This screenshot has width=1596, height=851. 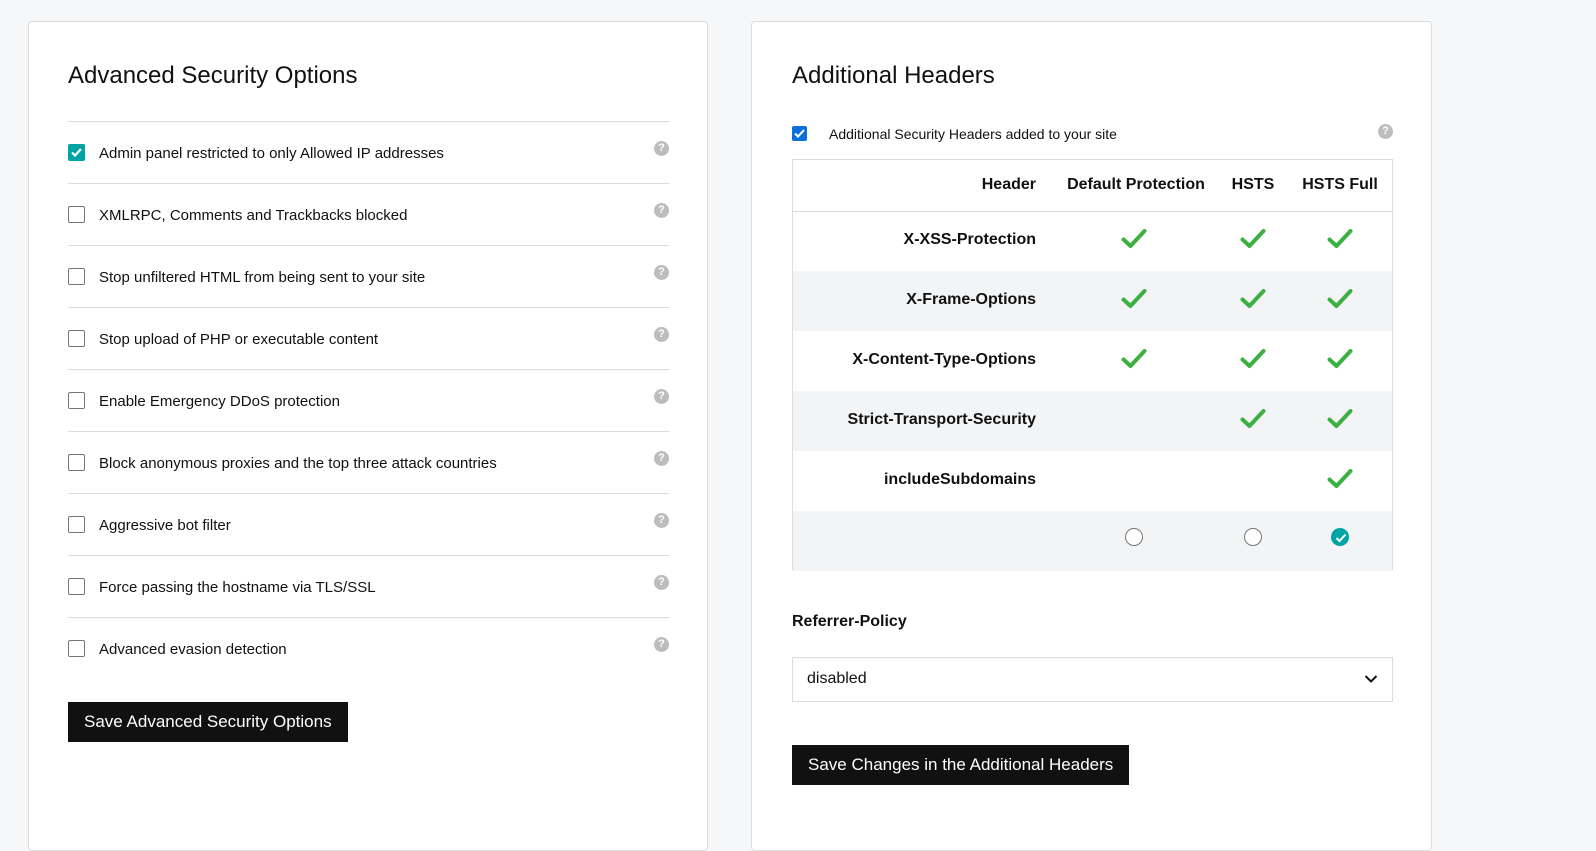 What do you see at coordinates (368, 648) in the screenshot?
I see `option-row: Advanced evasion detection?` at bounding box center [368, 648].